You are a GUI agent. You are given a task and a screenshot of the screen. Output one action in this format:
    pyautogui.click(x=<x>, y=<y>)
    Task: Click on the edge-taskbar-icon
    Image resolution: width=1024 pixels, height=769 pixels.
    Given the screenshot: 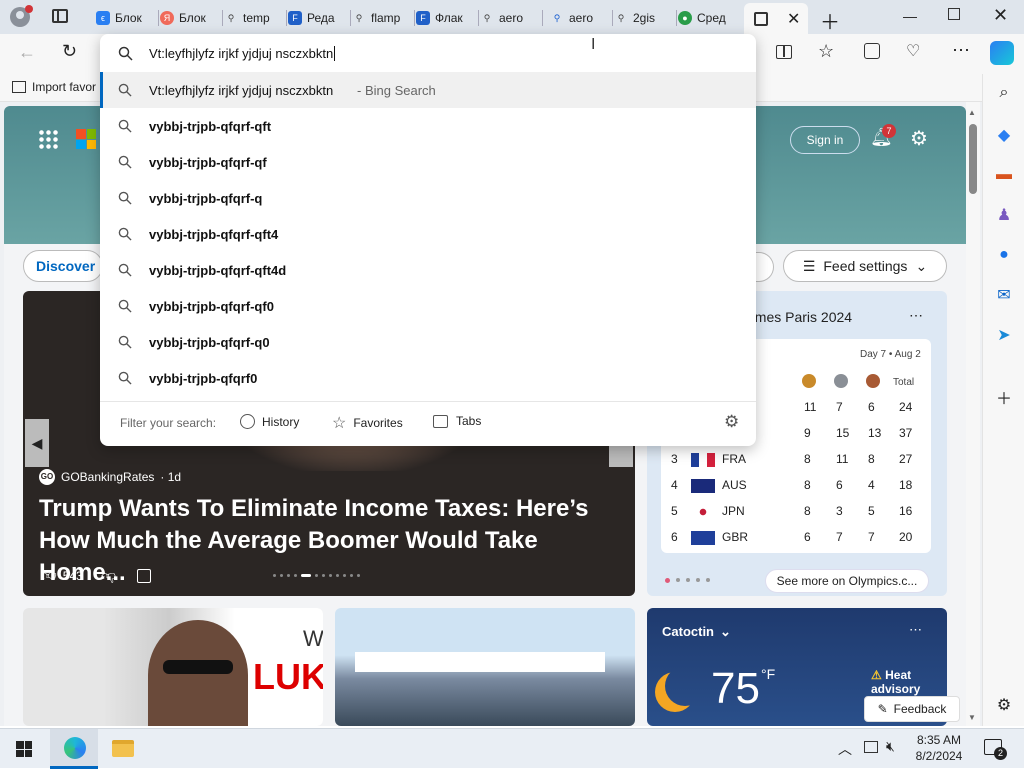 What is the action you would take?
    pyautogui.click(x=74, y=749)
    